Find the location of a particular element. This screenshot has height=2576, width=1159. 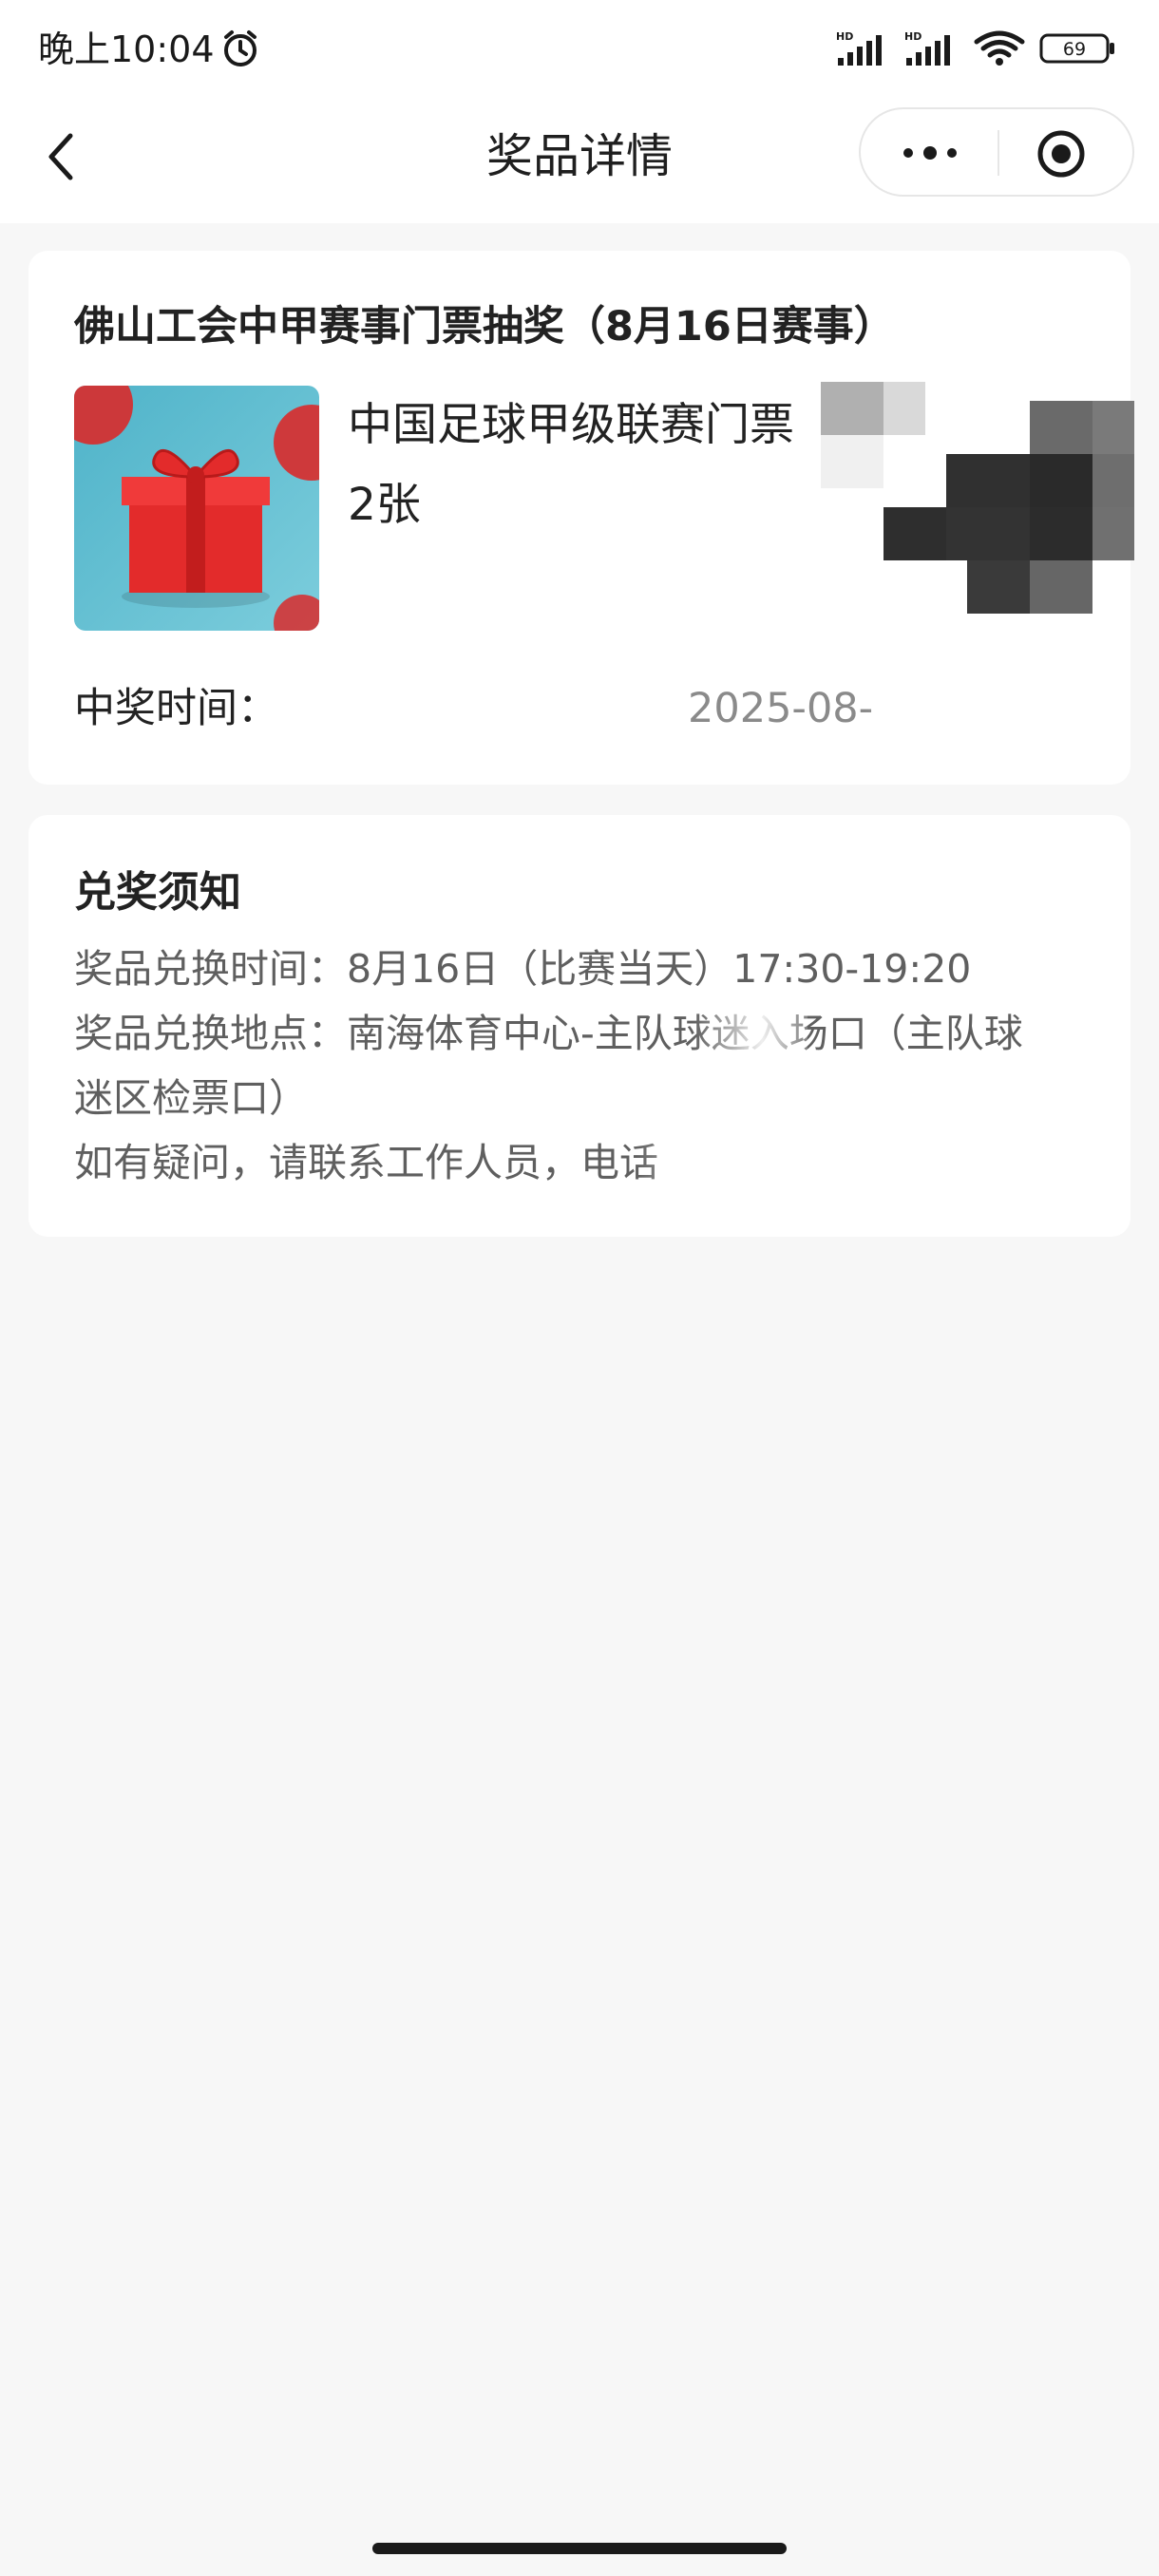

battery-level: 69 is located at coordinates (1074, 49).